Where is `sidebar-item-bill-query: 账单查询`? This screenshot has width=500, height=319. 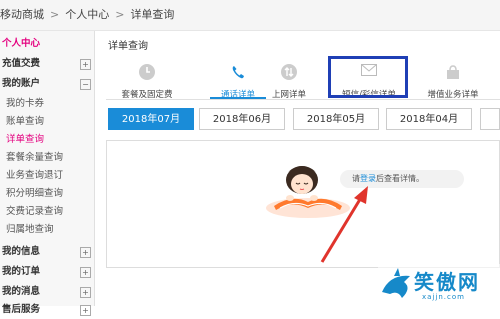
sidebar-item-bill-query: 账单查询 is located at coordinates (47, 122).